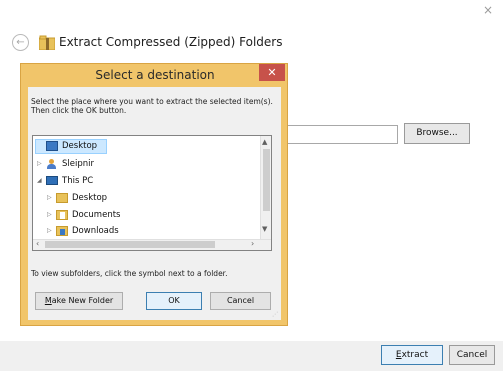  What do you see at coordinates (52, 163) in the screenshot?
I see `user-icon` at bounding box center [52, 163].